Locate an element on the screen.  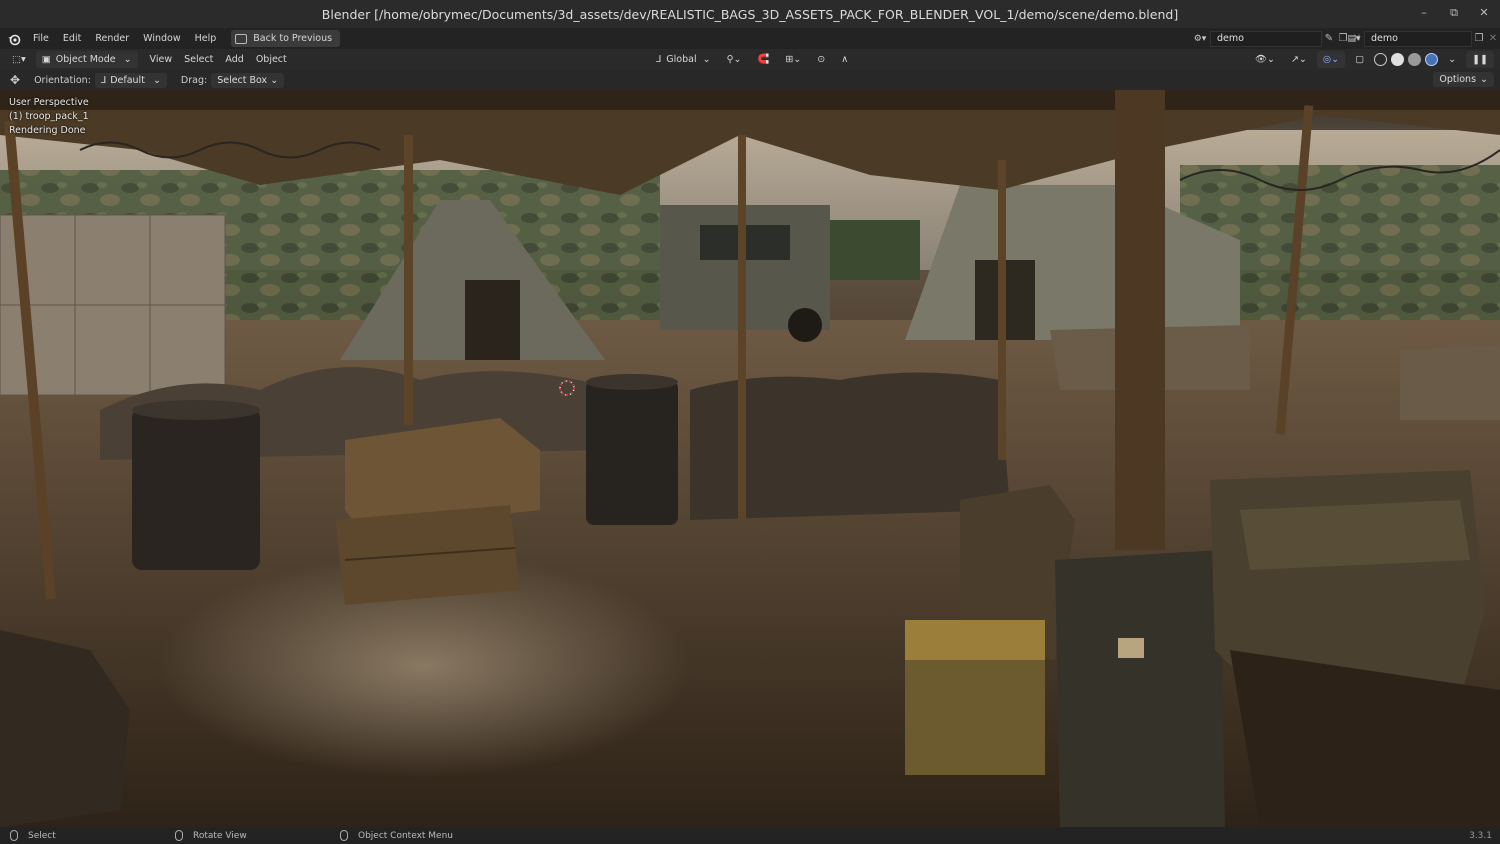
sidebar-toggle-icon: ❚❚ is located at coordinates (1480, 59).